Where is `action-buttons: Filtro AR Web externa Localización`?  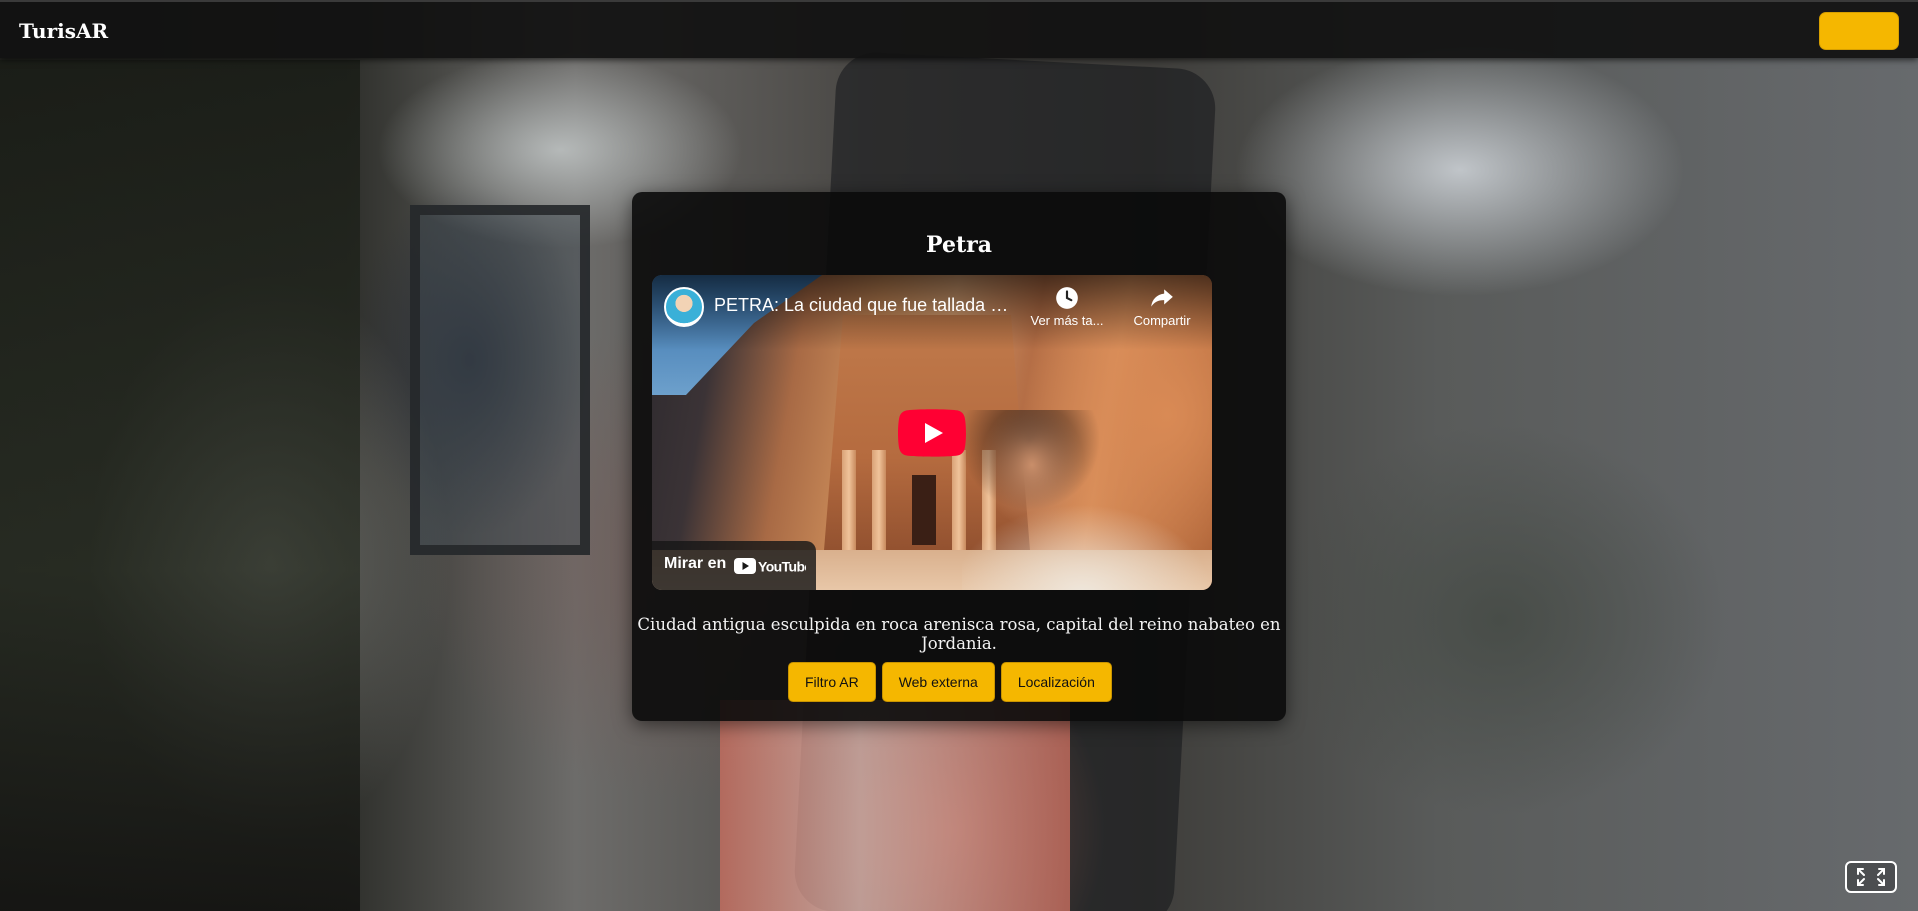
action-buttons: Filtro AR Web externa Localización is located at coordinates (950, 682).